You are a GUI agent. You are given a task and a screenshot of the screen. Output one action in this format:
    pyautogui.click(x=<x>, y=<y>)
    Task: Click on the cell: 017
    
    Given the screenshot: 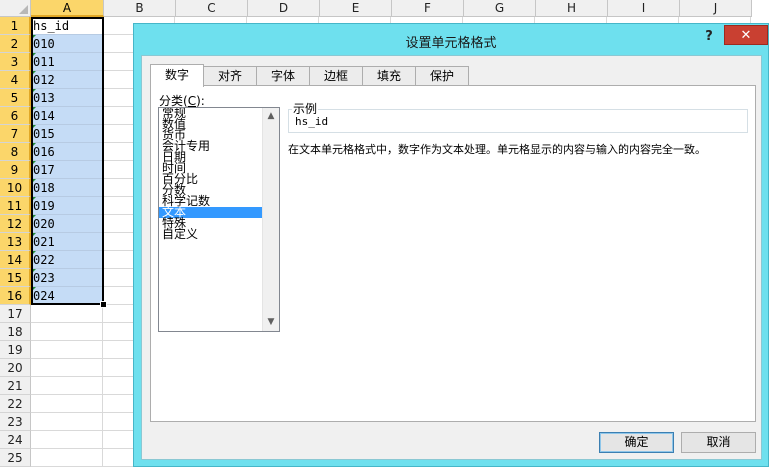 What is the action you would take?
    pyautogui.click(x=67, y=170)
    